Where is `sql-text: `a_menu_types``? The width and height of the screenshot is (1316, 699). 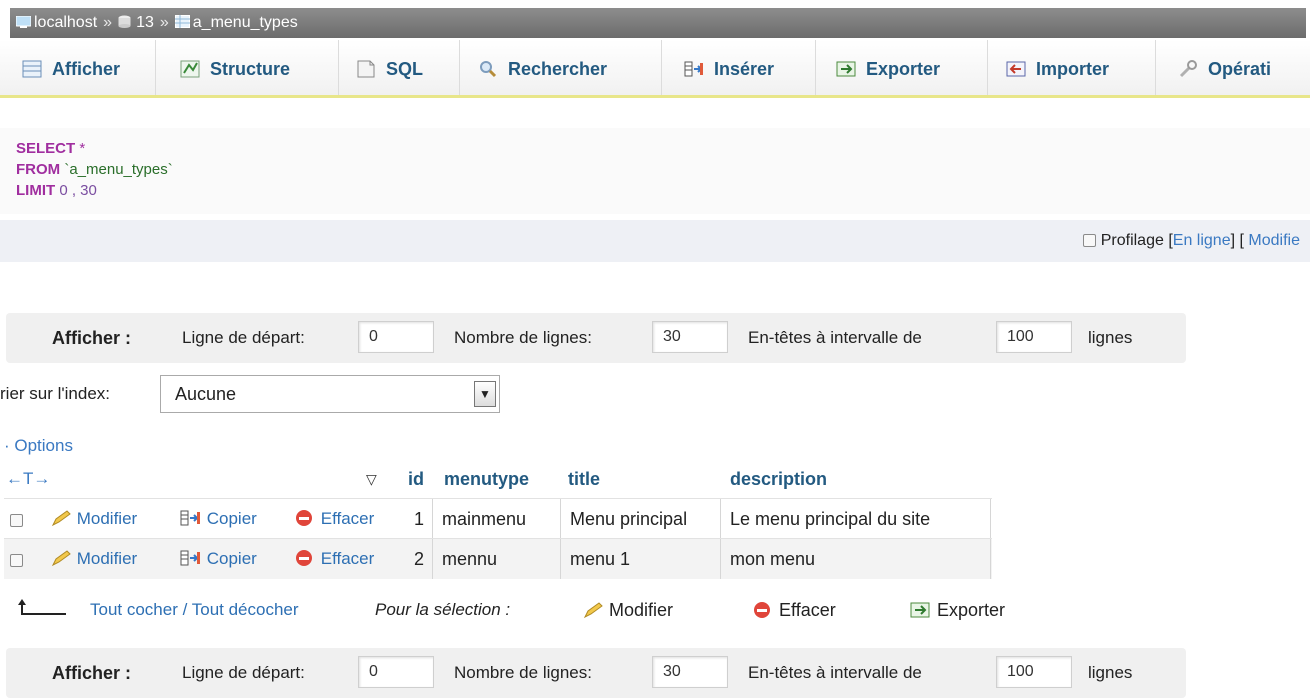 sql-text: `a_menu_types` is located at coordinates (116, 169).